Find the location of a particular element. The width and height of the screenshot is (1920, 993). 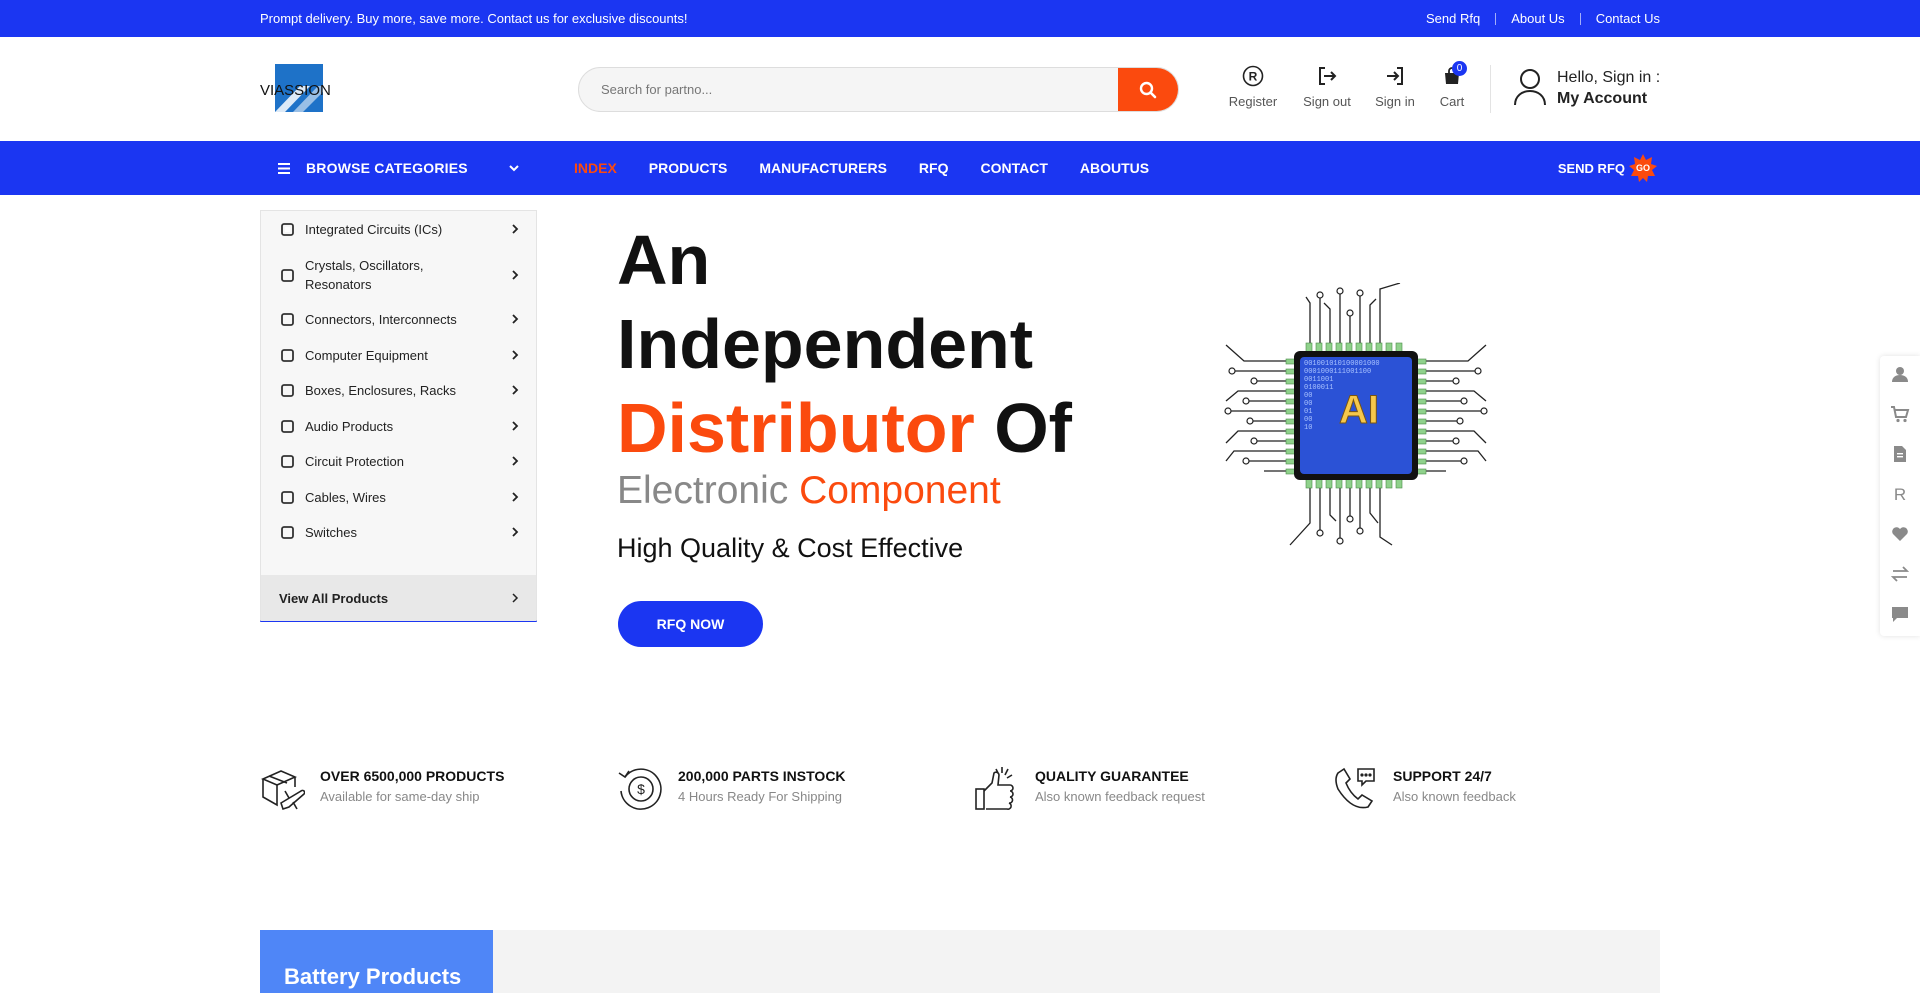

floating-side-toolbar: R is located at coordinates (1900, 496).